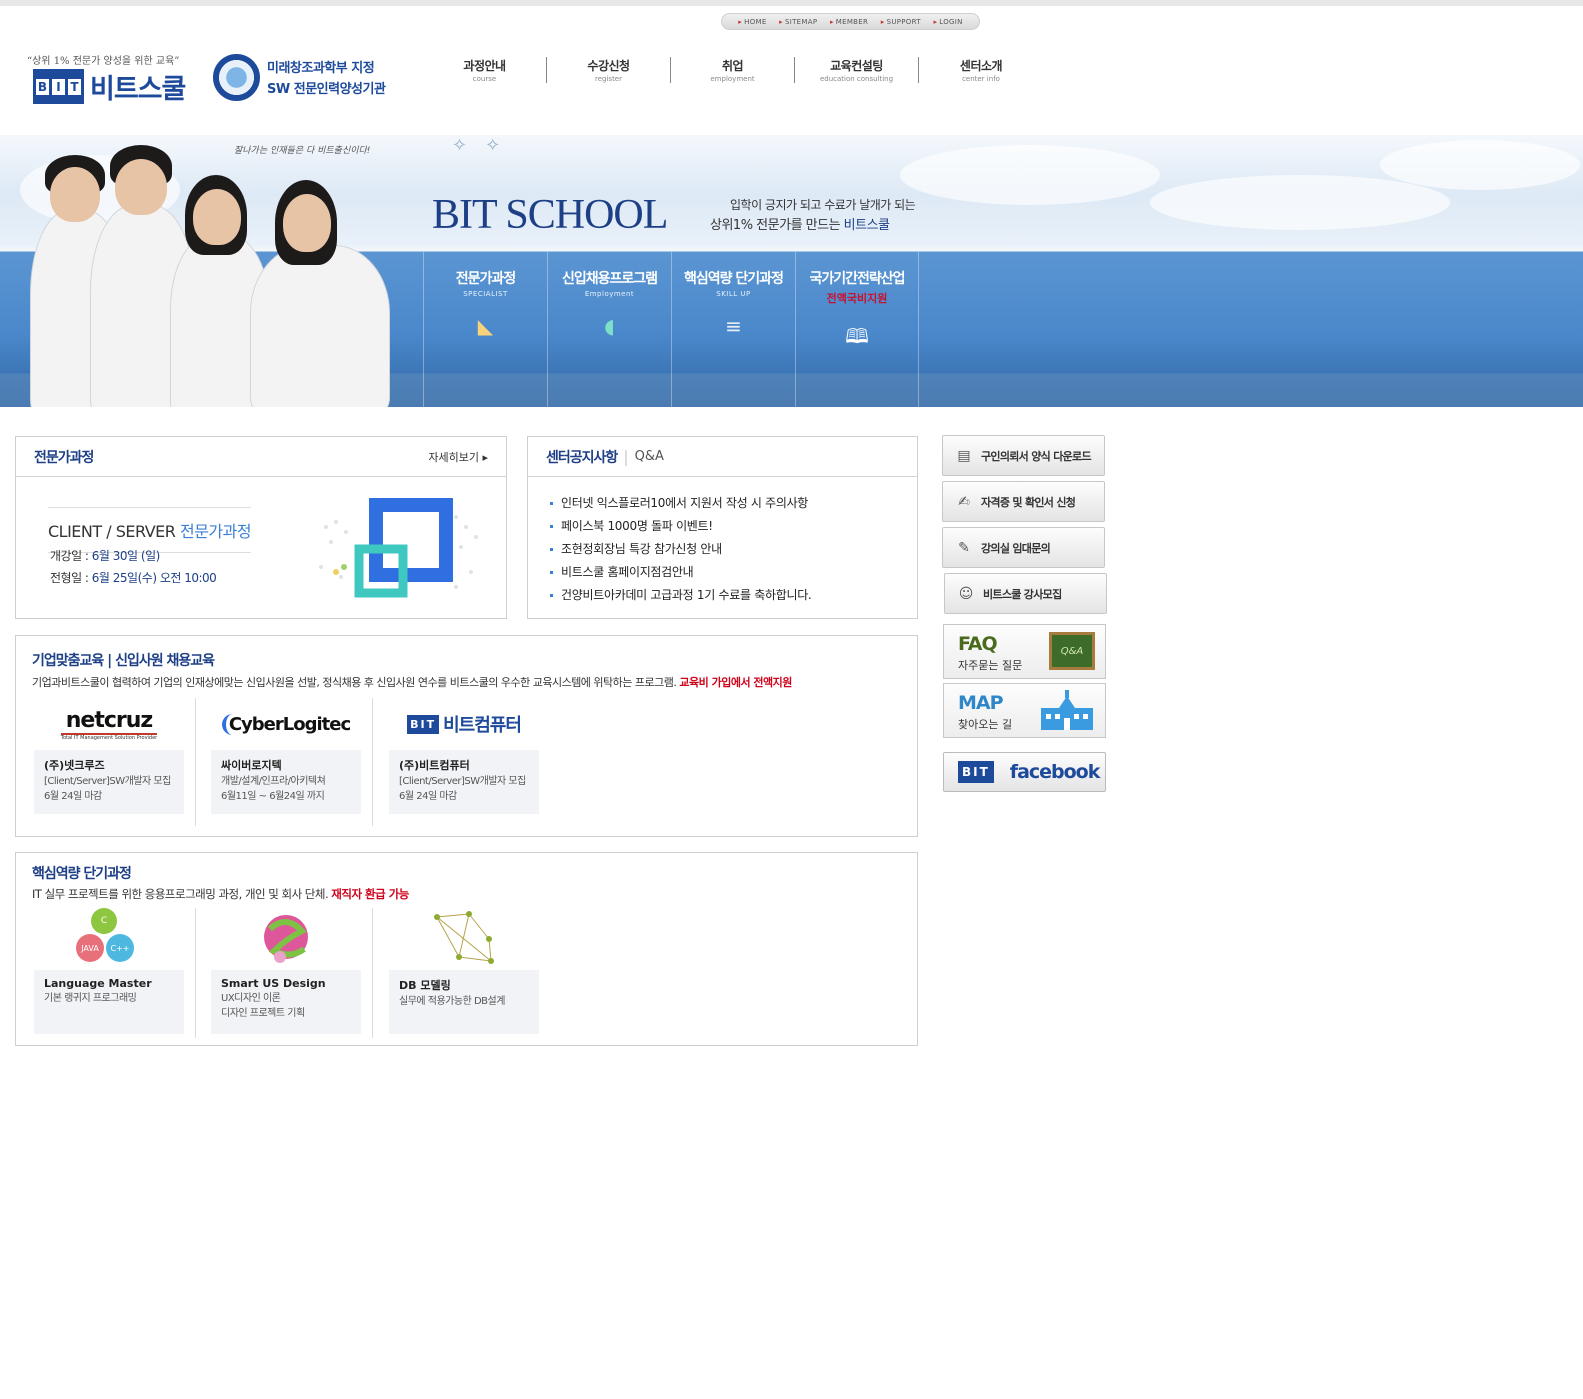 The height and width of the screenshot is (1399, 1583). Describe the element at coordinates (732, 66) in the screenshot. I see `nav-label: 취업` at that location.